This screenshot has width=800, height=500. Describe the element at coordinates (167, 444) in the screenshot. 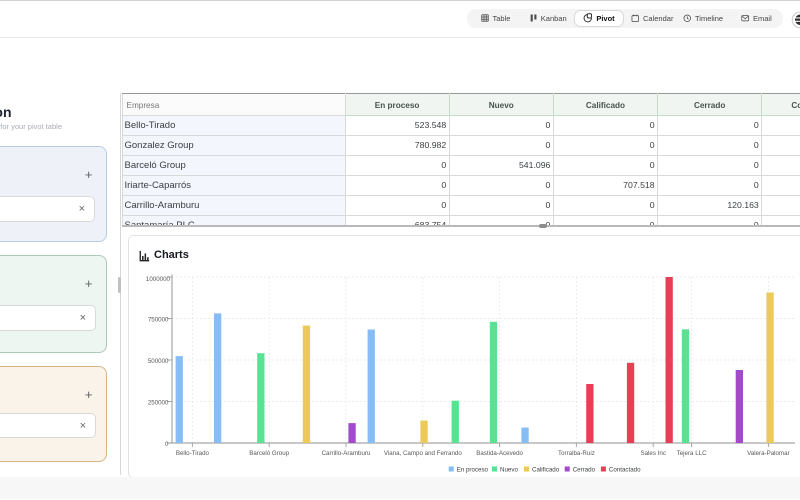

I see `svg-text: 0` at that location.